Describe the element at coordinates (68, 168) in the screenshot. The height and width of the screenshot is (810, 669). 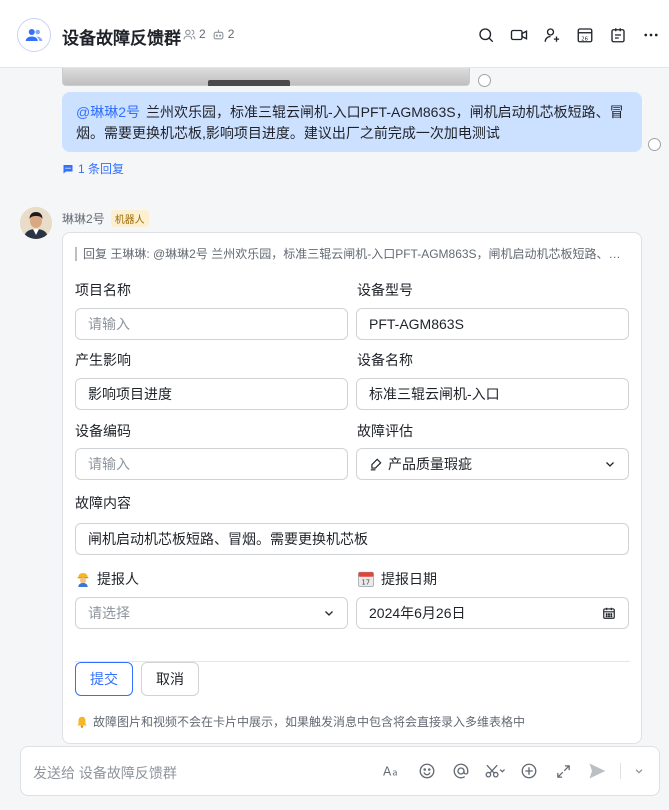
I see `comment-icon` at that location.